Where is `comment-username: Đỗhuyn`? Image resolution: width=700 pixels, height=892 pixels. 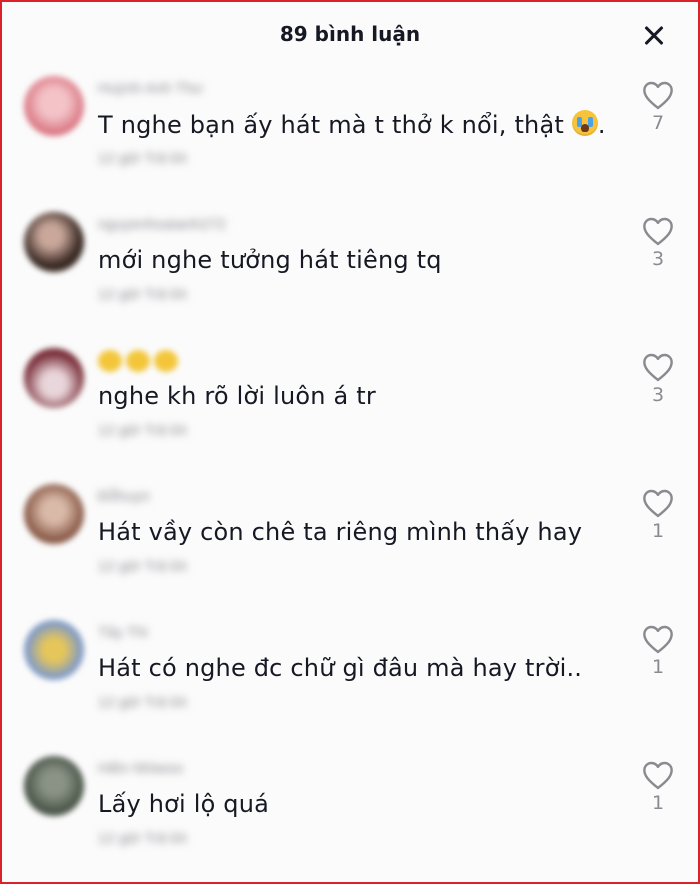
comment-username: Đỗhuyn is located at coordinates (124, 496).